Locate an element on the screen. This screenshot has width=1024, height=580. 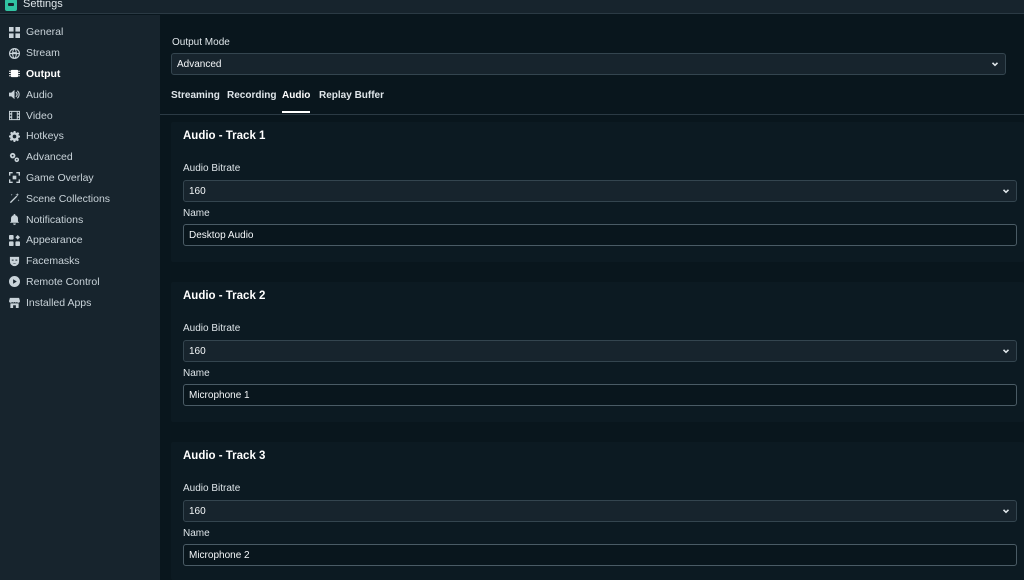
sidebar-item-label: Appearance is located at coordinates (54, 240).